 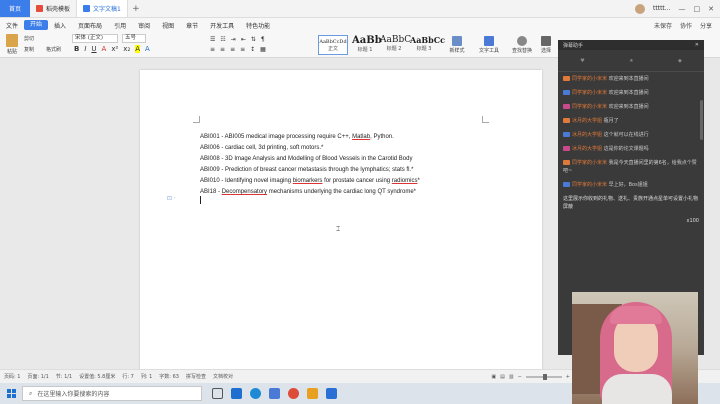 What do you see at coordinates (312, 393) in the screenshot?
I see `app-icon` at bounding box center [312, 393].